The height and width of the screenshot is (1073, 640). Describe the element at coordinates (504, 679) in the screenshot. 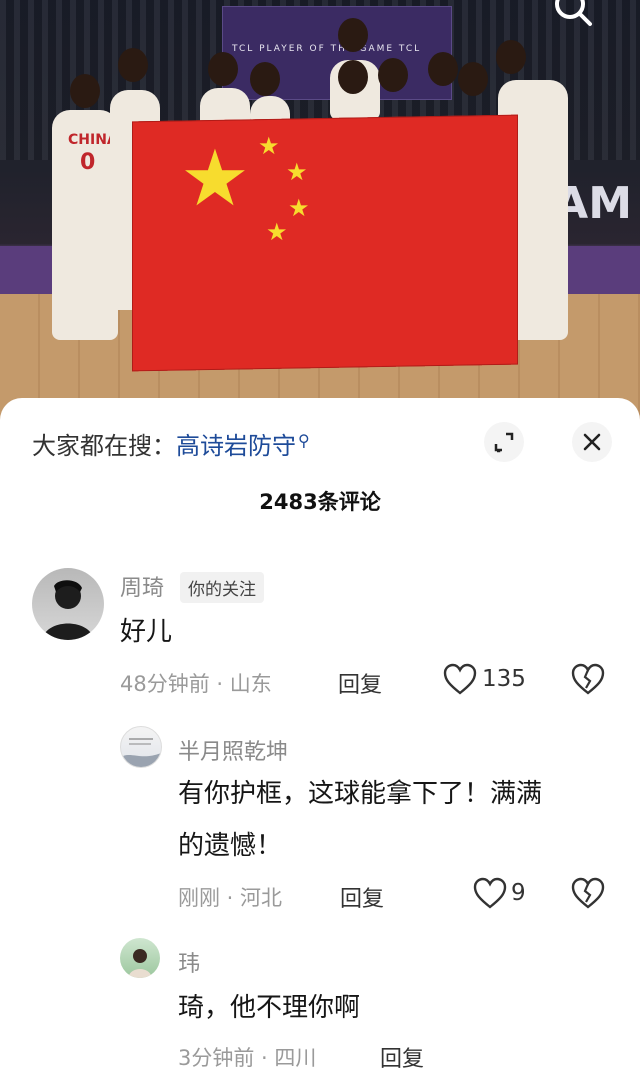

I see `like-count: 135` at that location.